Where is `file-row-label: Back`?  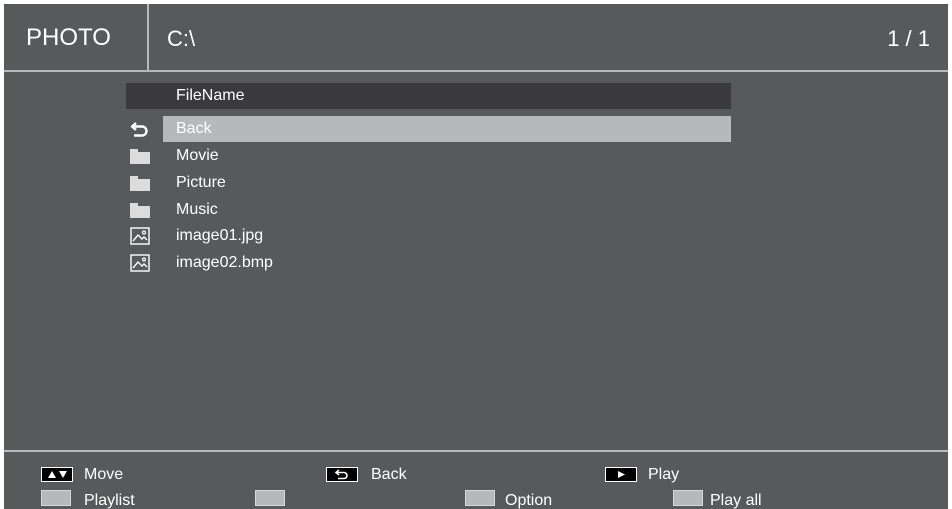 file-row-label: Back is located at coordinates (447, 129).